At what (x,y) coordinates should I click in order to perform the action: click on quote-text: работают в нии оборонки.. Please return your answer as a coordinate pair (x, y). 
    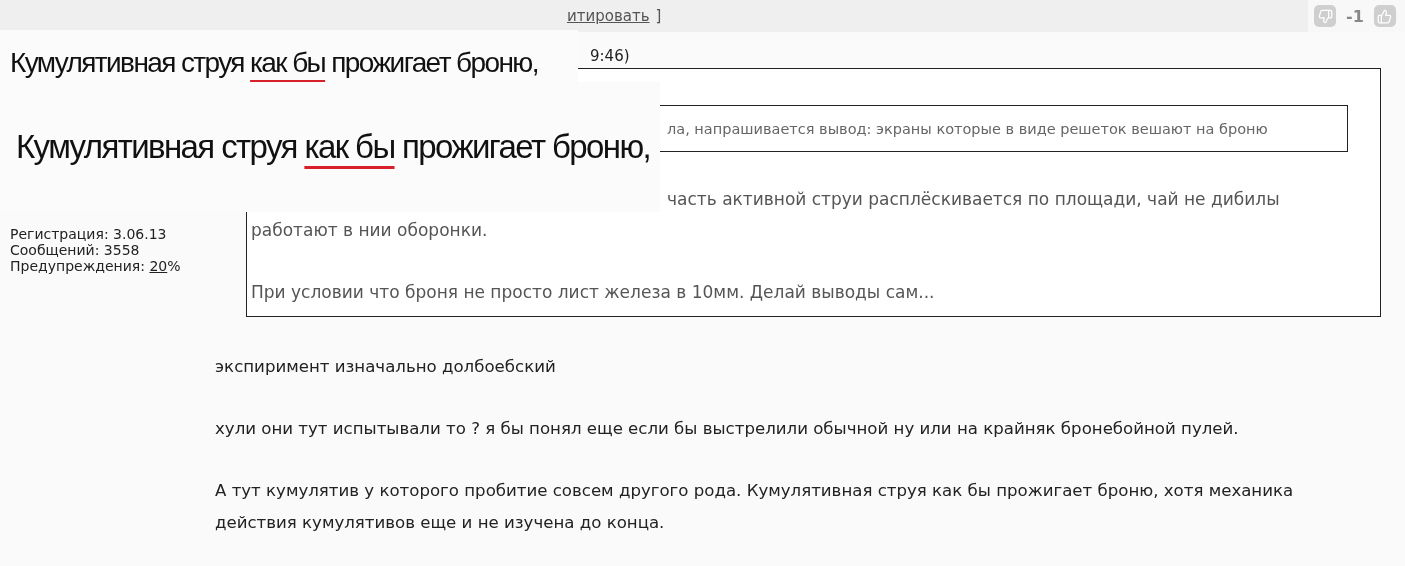
    Looking at the image, I should click on (369, 230).